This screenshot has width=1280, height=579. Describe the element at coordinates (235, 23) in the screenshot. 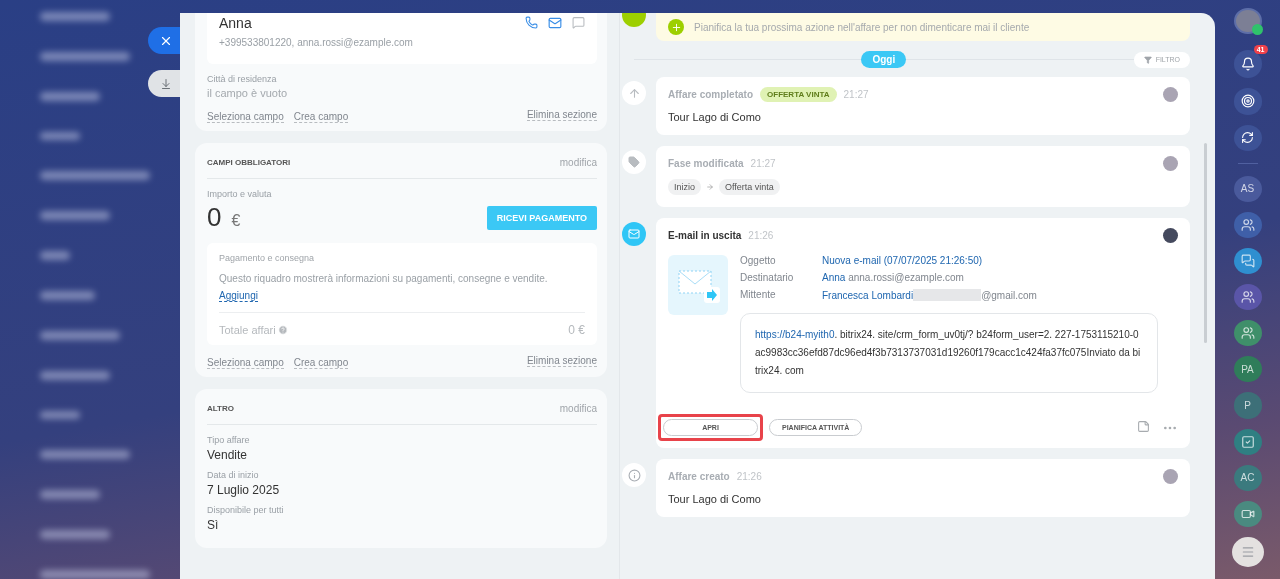

I see `contact-name: Anna` at that location.